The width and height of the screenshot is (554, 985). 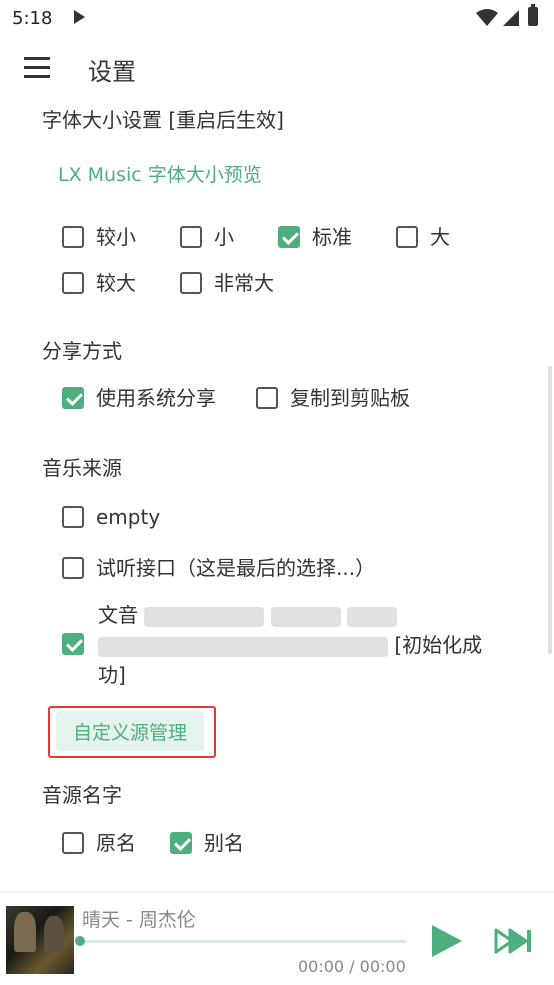 I want to click on custom-source-manage-button: 自定义源管理, so click(x=130, y=731).